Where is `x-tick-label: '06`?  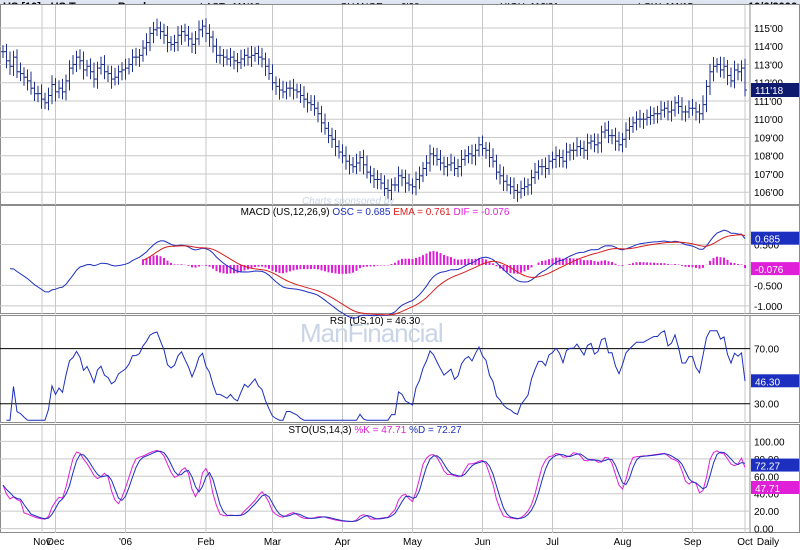 x-tick-label: '06 is located at coordinates (125, 542).